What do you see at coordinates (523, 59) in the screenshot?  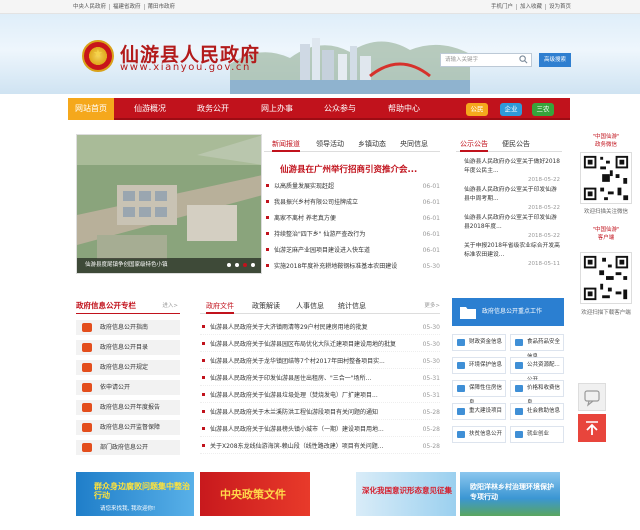 I see `search-icon` at bounding box center [523, 59].